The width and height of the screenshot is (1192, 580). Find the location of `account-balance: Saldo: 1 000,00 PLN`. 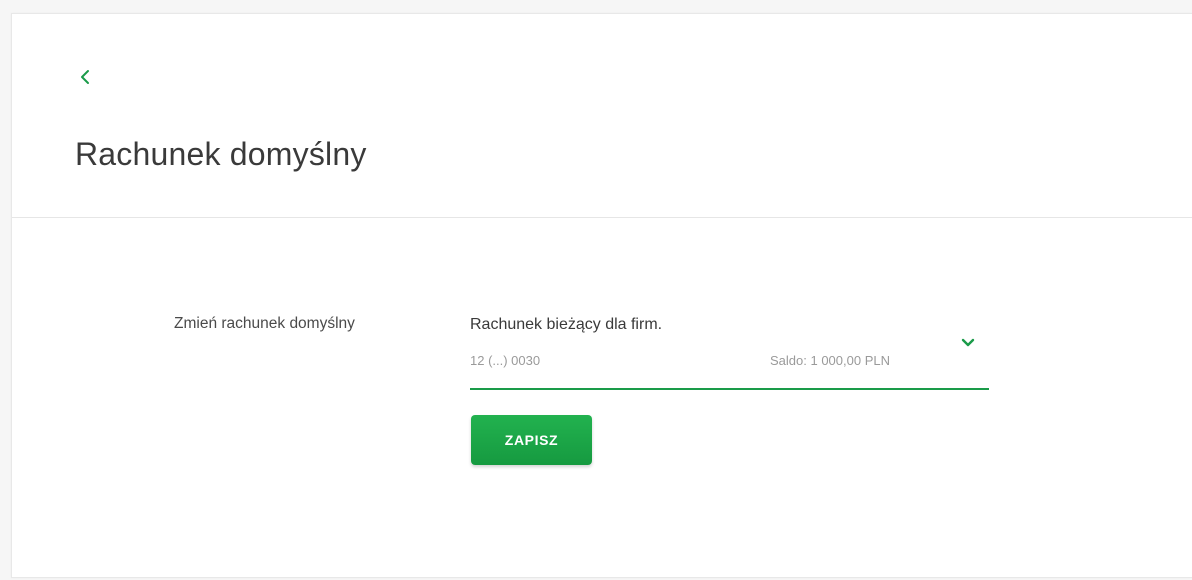

account-balance: Saldo: 1 000,00 PLN is located at coordinates (830, 360).